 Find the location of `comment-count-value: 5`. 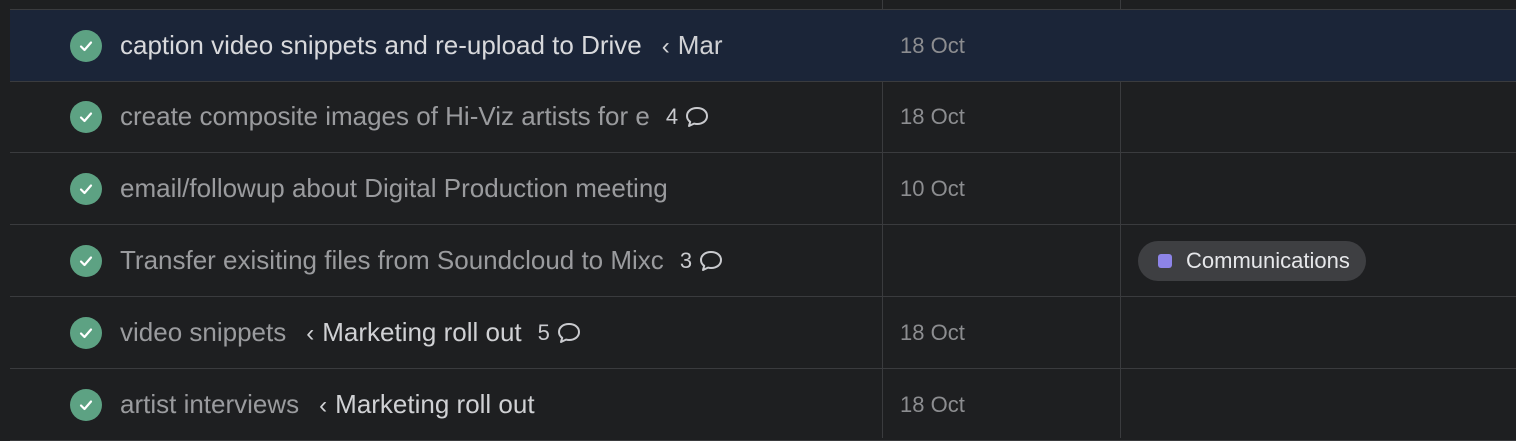

comment-count-value: 5 is located at coordinates (543, 332).